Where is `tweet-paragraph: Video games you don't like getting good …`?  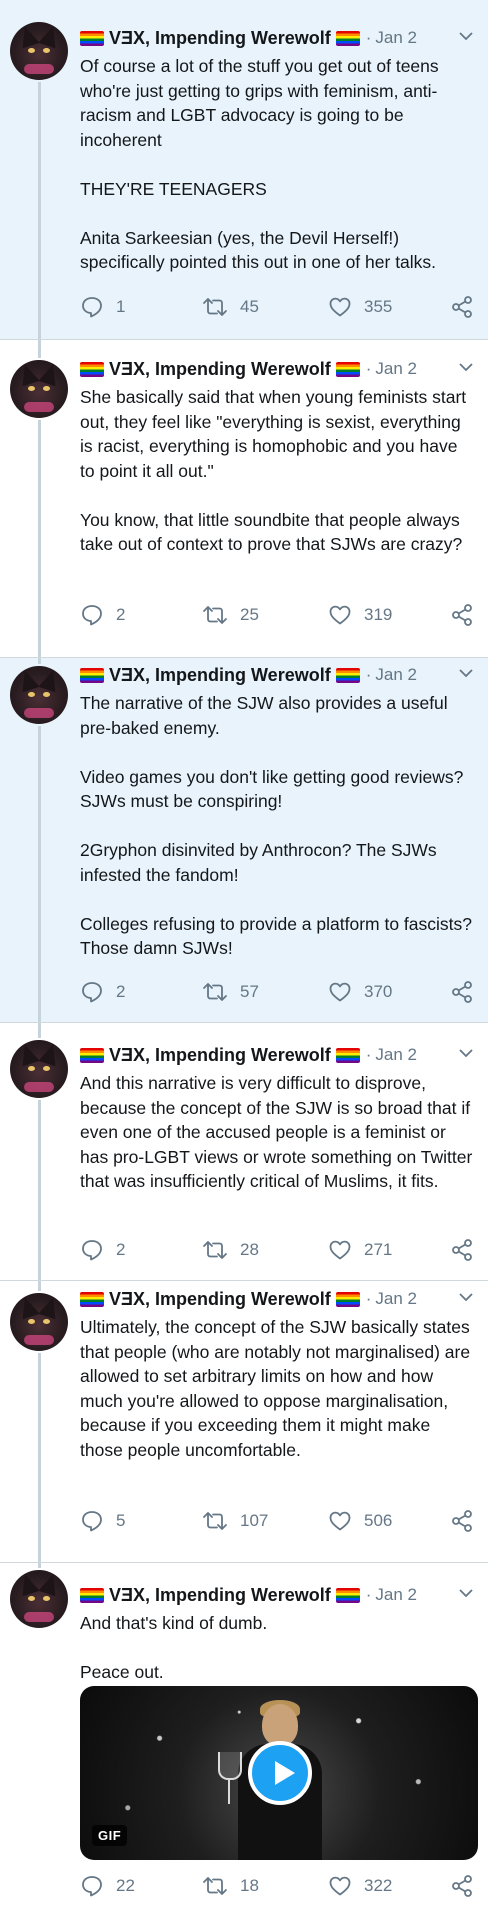
tweet-paragraph: Video games you don't like getting good … is located at coordinates (272, 789).